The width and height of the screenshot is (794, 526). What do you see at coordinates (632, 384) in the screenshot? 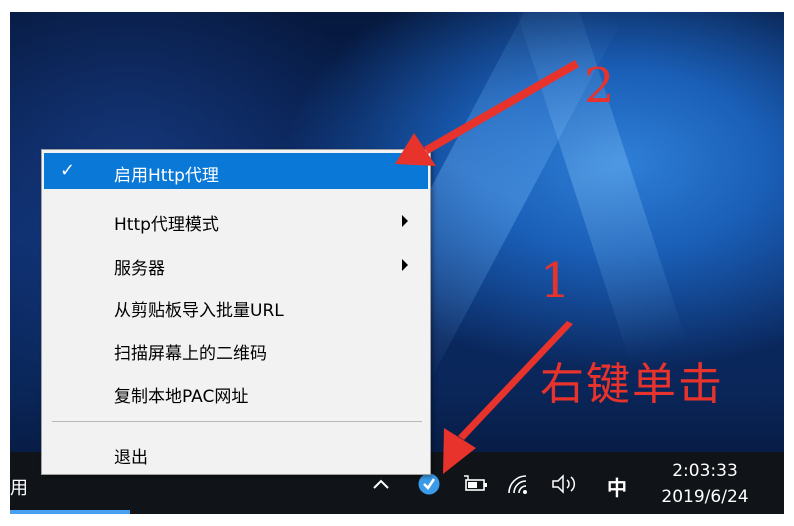
I see `annotation-right-click-text: 右键单击` at bounding box center [632, 384].